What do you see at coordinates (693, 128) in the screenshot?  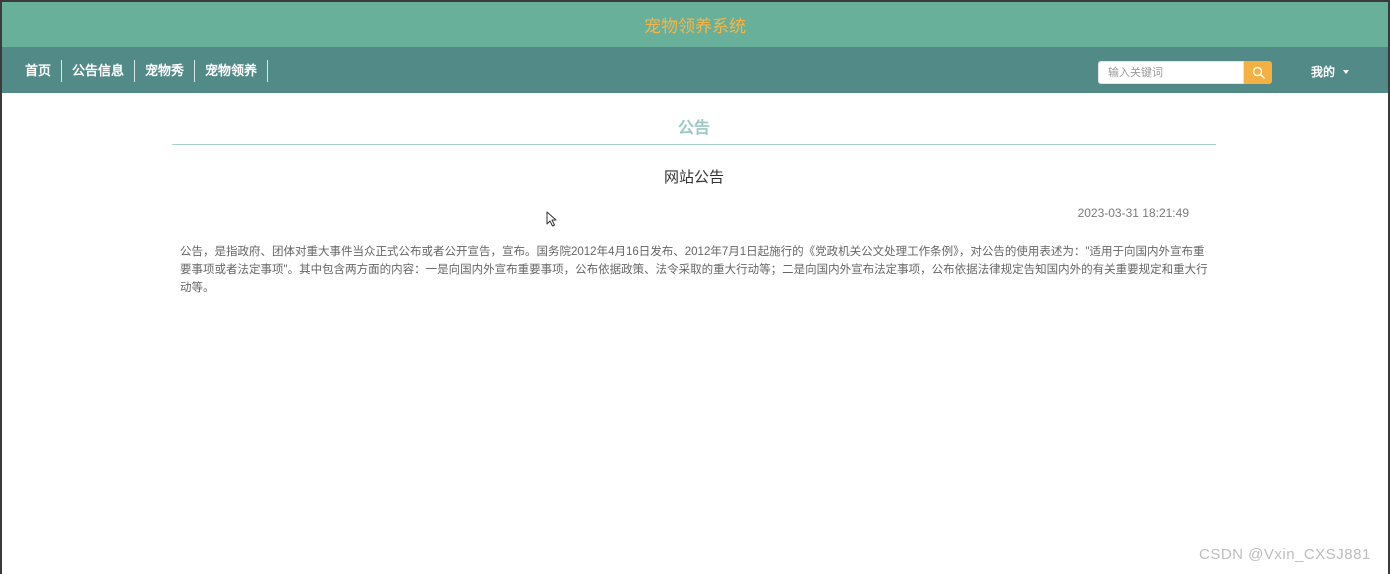 I see `section-title: 公告` at bounding box center [693, 128].